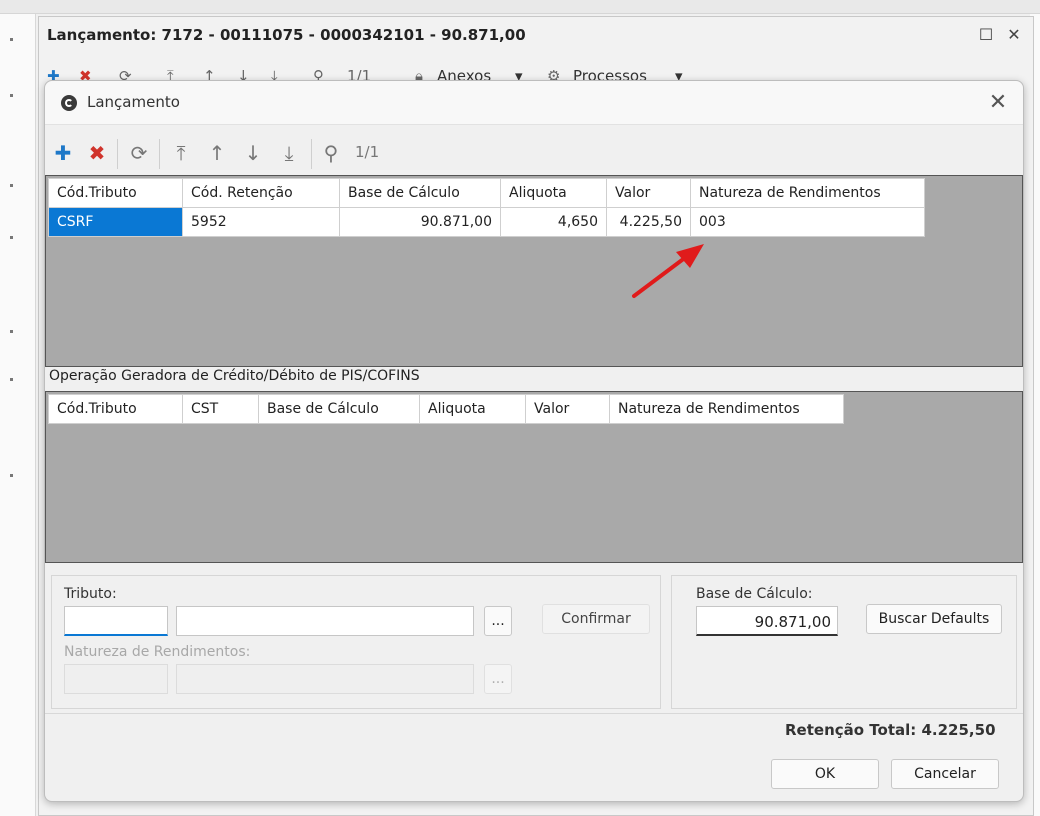 The image size is (1040, 816). Describe the element at coordinates (754, 594) in the screenshot. I see `base-calculo-label: Base de Cálculo:` at that location.